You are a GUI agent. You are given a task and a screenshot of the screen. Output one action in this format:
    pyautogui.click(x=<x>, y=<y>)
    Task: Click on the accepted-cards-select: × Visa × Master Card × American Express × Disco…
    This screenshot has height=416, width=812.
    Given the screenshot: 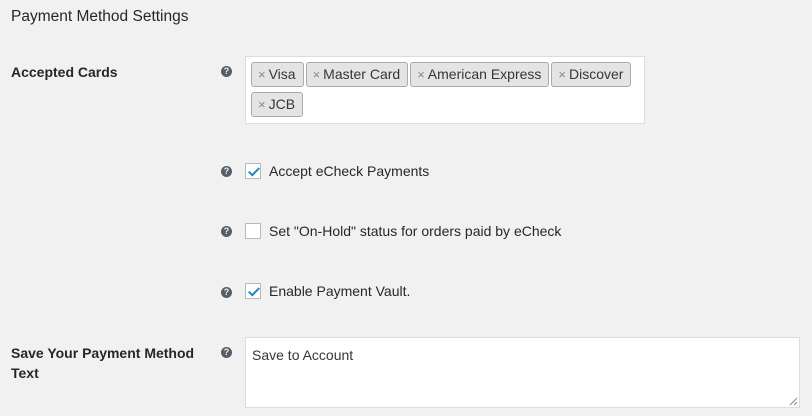 What is the action you would take?
    pyautogui.click(x=445, y=90)
    